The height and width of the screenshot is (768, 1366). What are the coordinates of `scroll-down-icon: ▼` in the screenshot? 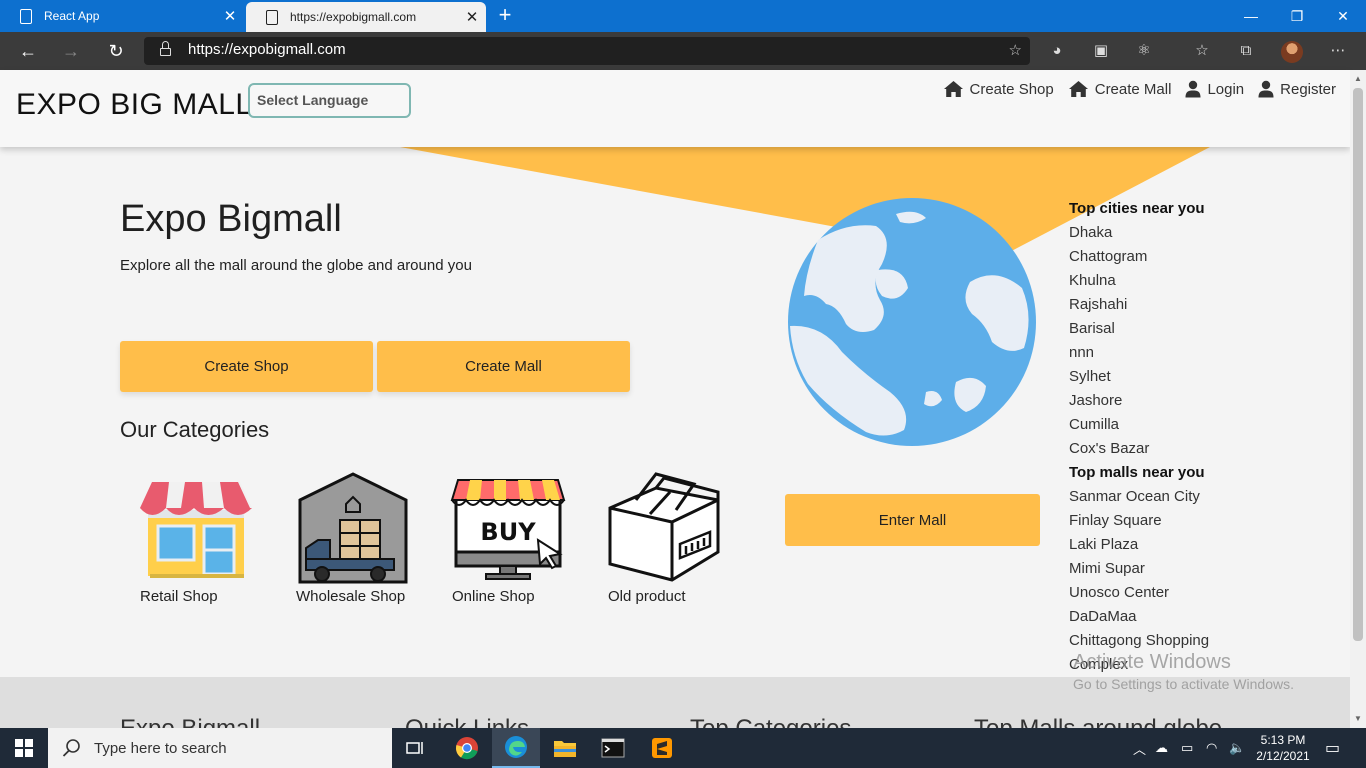 It's located at (1358, 718).